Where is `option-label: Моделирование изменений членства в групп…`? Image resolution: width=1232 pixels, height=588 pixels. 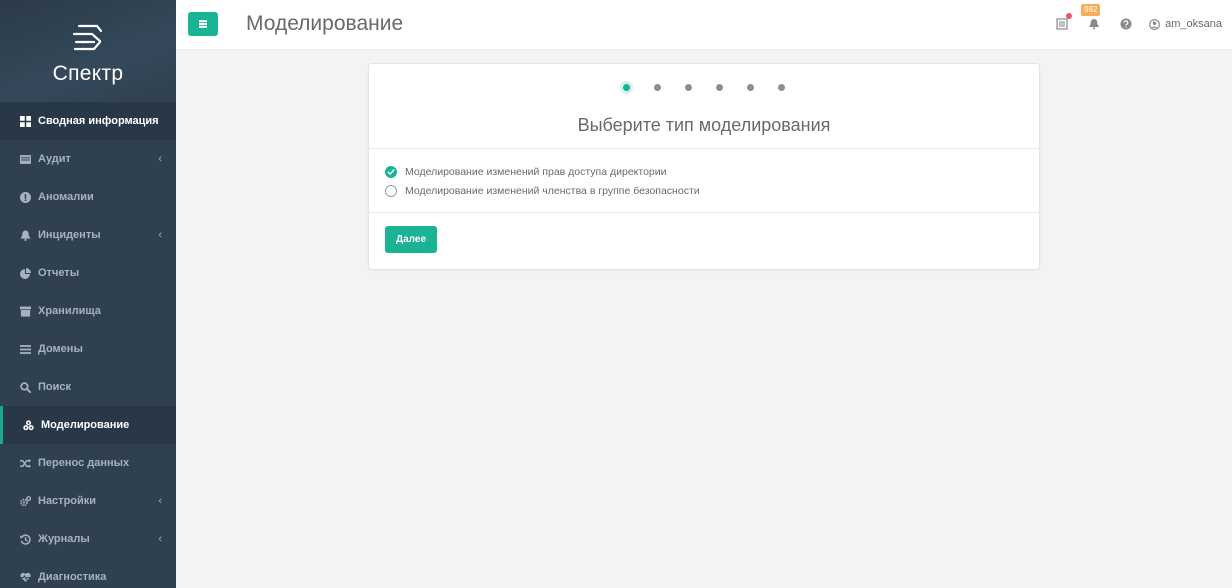
option-label: Моделирование изменений членства в групп… is located at coordinates (552, 190).